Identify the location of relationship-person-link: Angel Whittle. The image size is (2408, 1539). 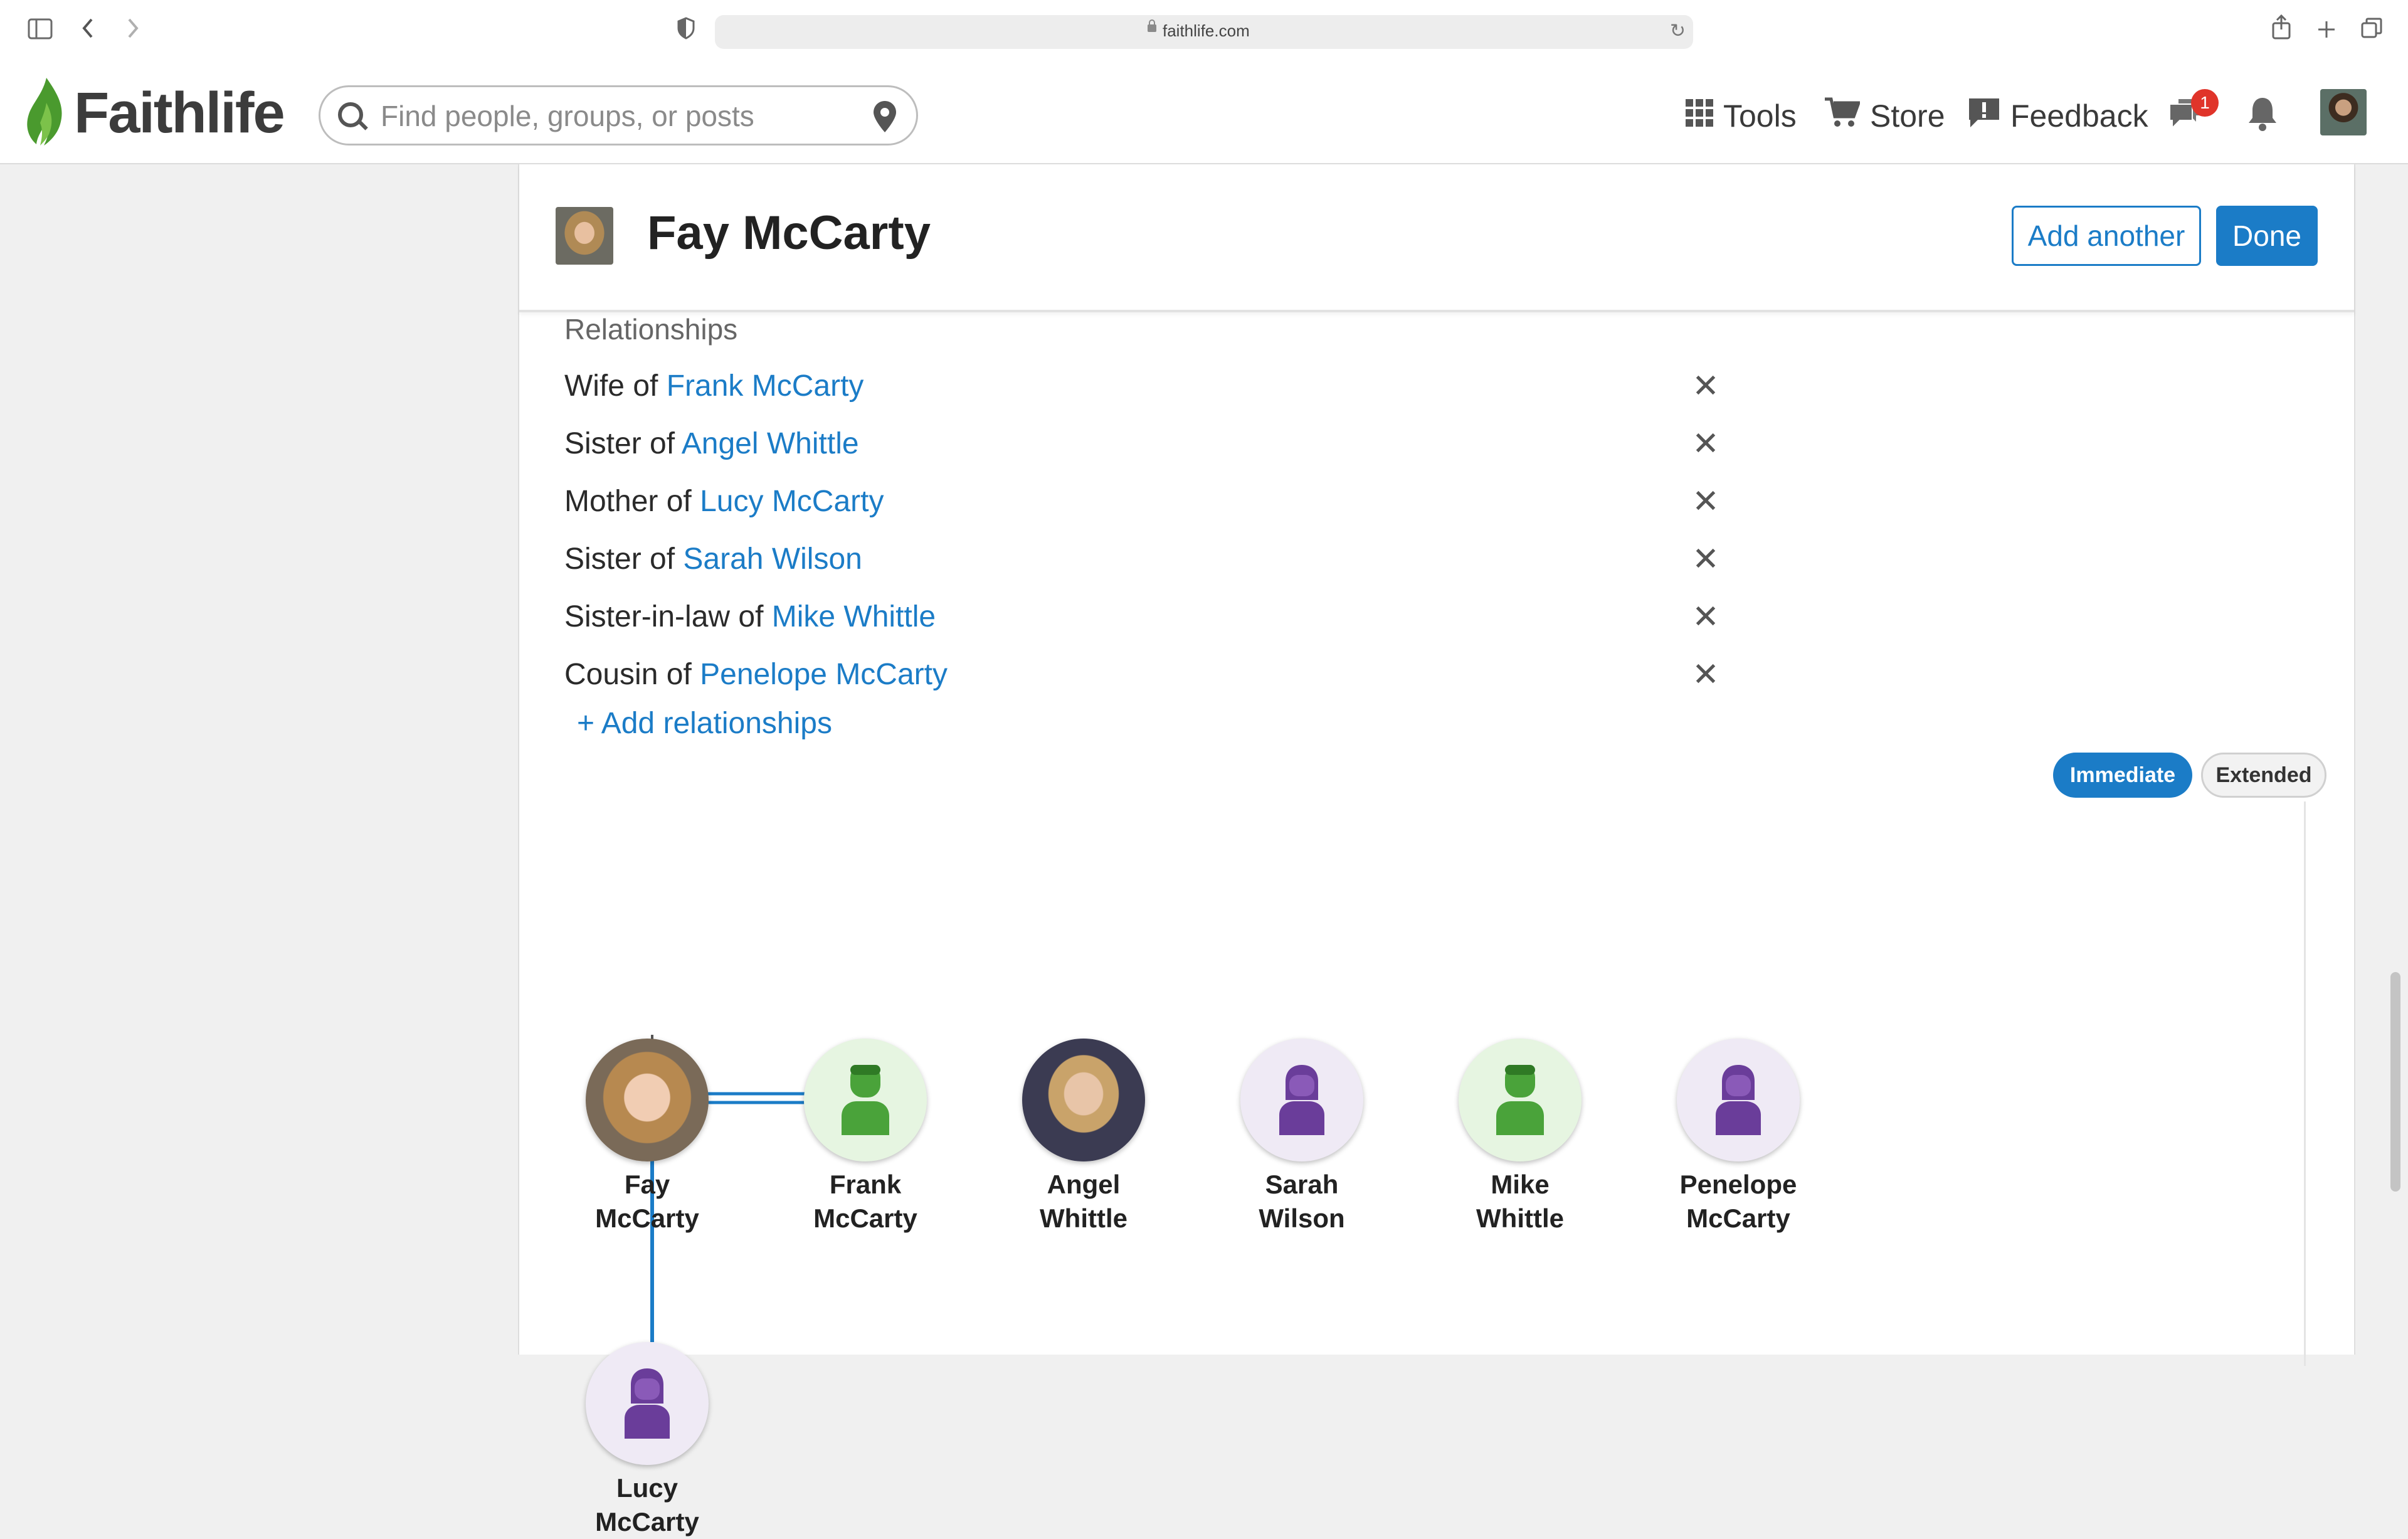
(770, 443).